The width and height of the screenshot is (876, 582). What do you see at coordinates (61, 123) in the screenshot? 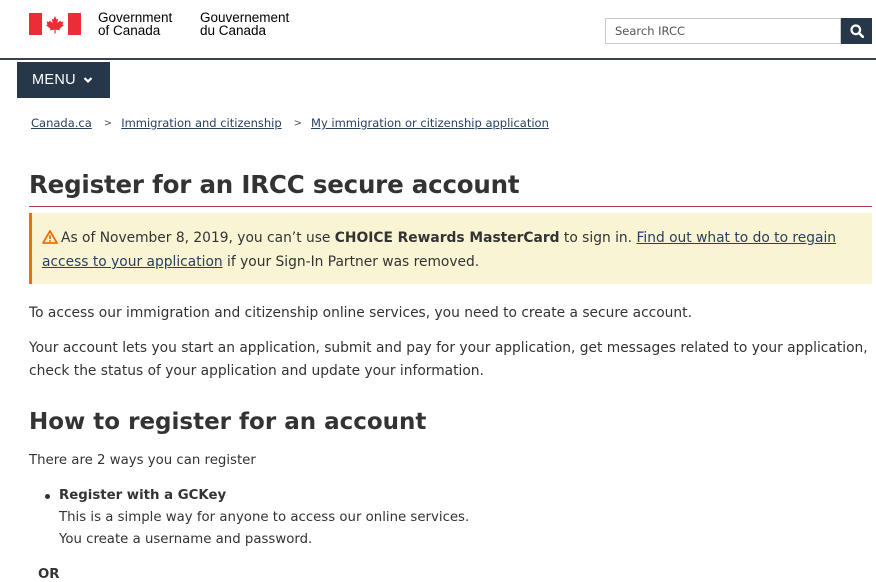
I see `breadcrumb-link-canada: Canada.ca` at bounding box center [61, 123].